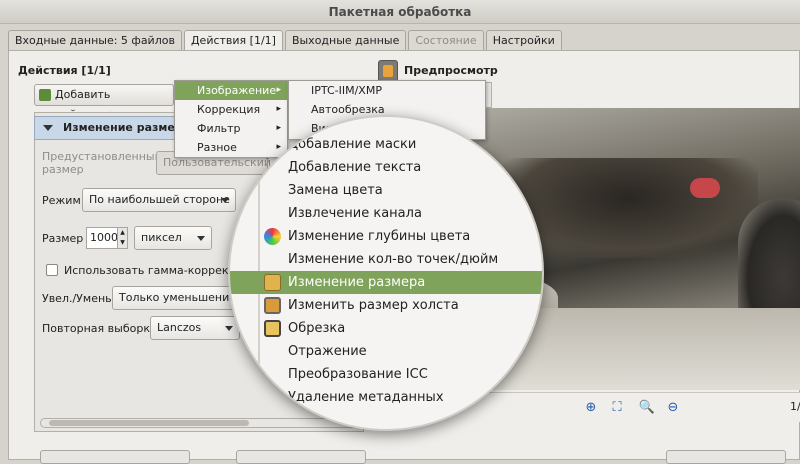 The width and height of the screenshot is (800, 464). I want to click on horizontal-scrollbar, so click(200, 423).